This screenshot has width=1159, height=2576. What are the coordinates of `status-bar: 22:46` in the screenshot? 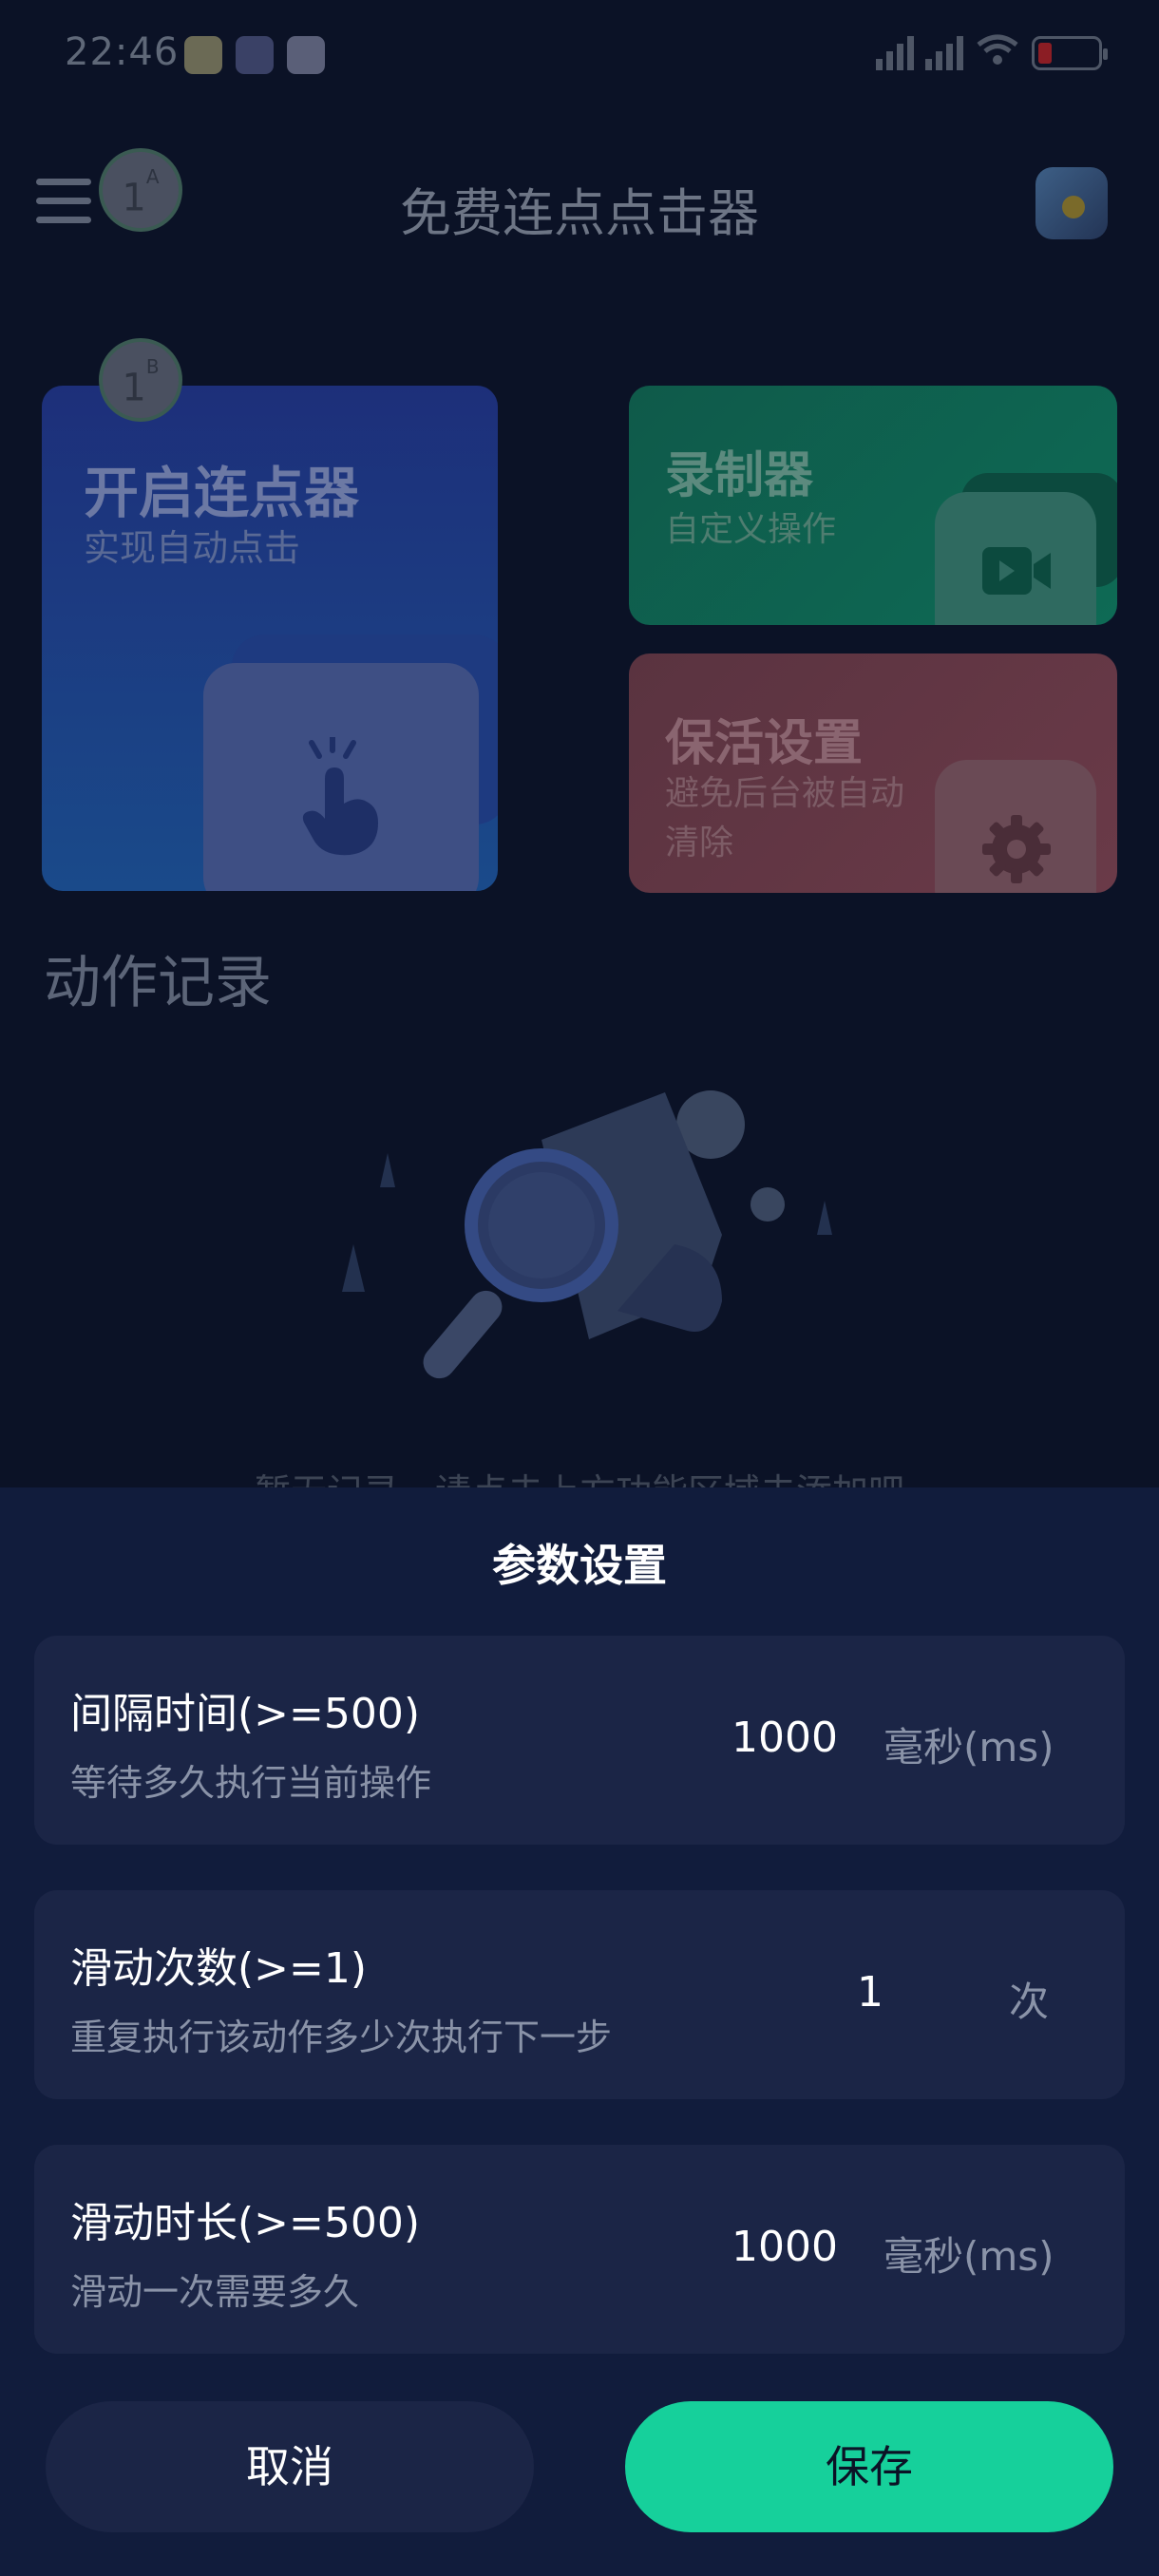 It's located at (579, 52).